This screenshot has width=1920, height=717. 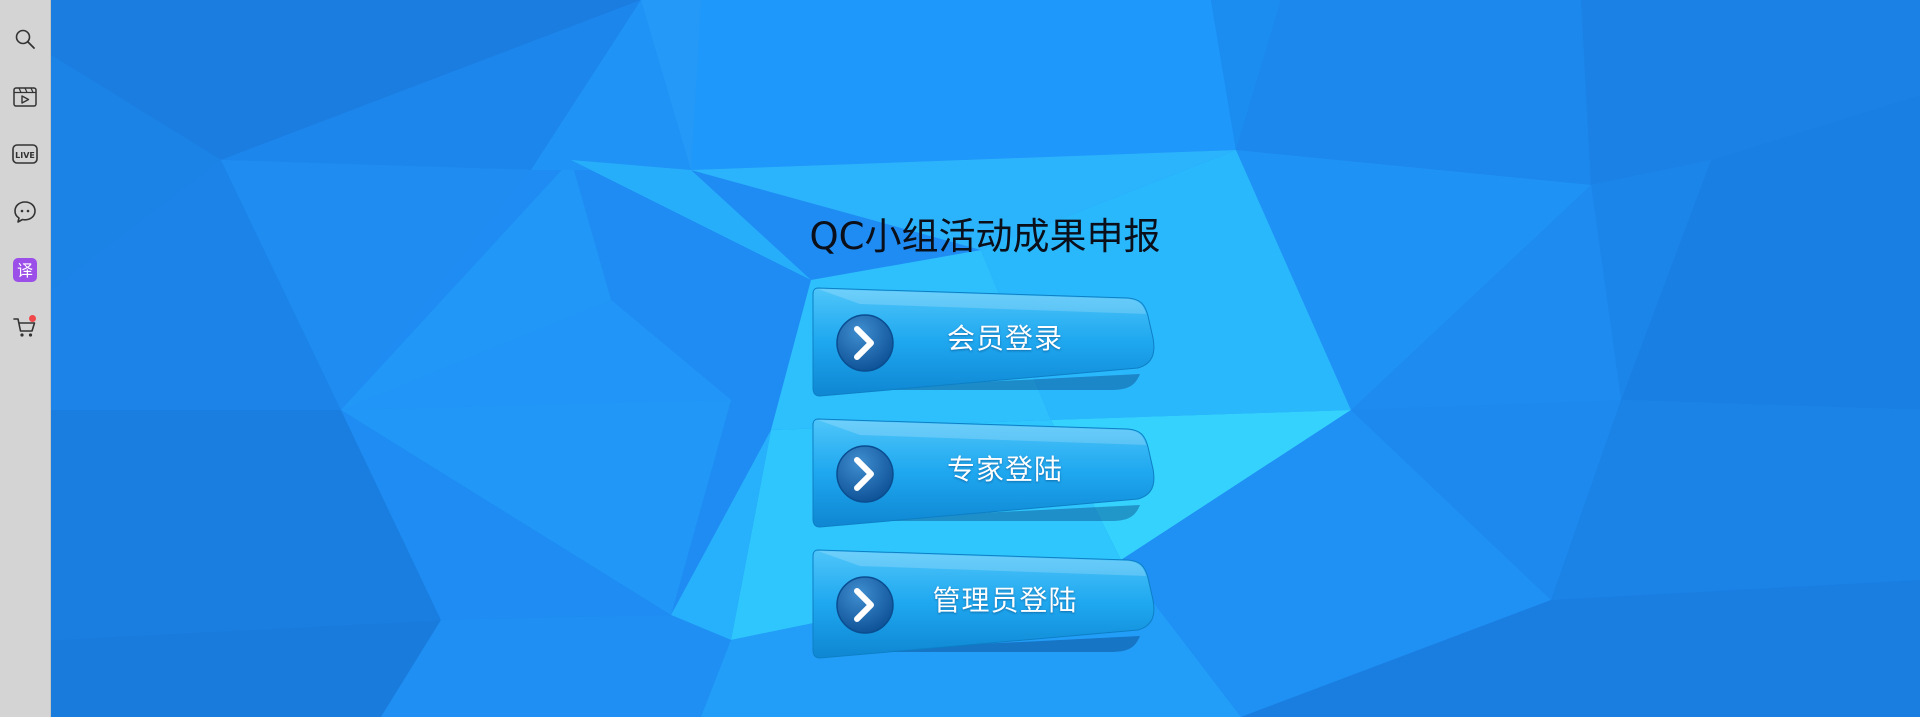 I want to click on sidebar: LIVE 译, so click(x=25, y=358).